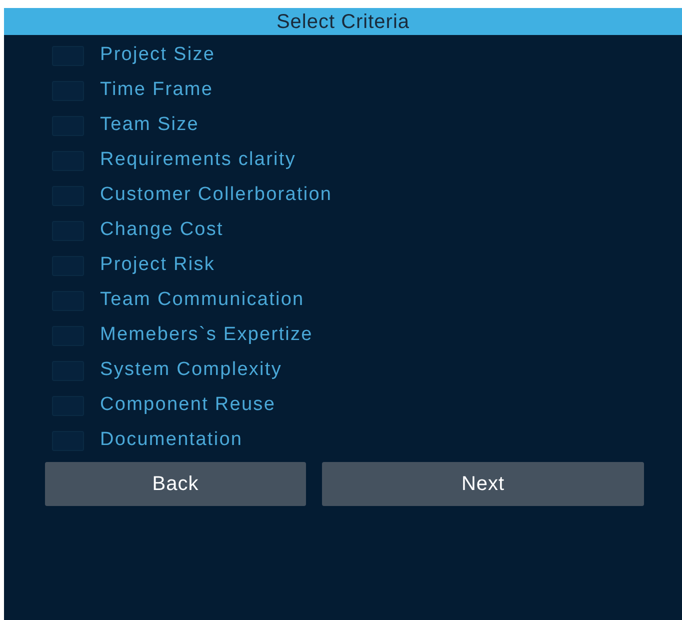  Describe the element at coordinates (206, 335) in the screenshot. I see `criterion-label: Memebers`s Expertize` at that location.